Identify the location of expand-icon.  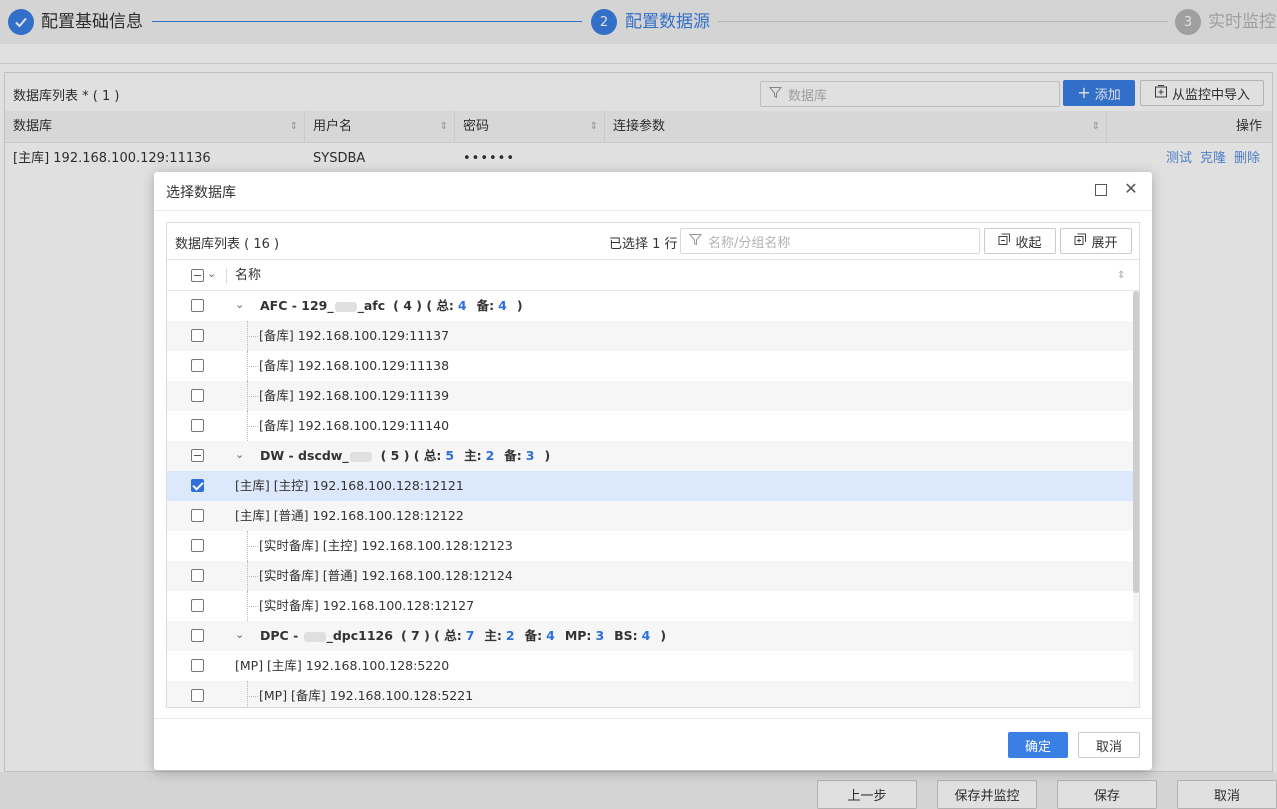
(1080, 241).